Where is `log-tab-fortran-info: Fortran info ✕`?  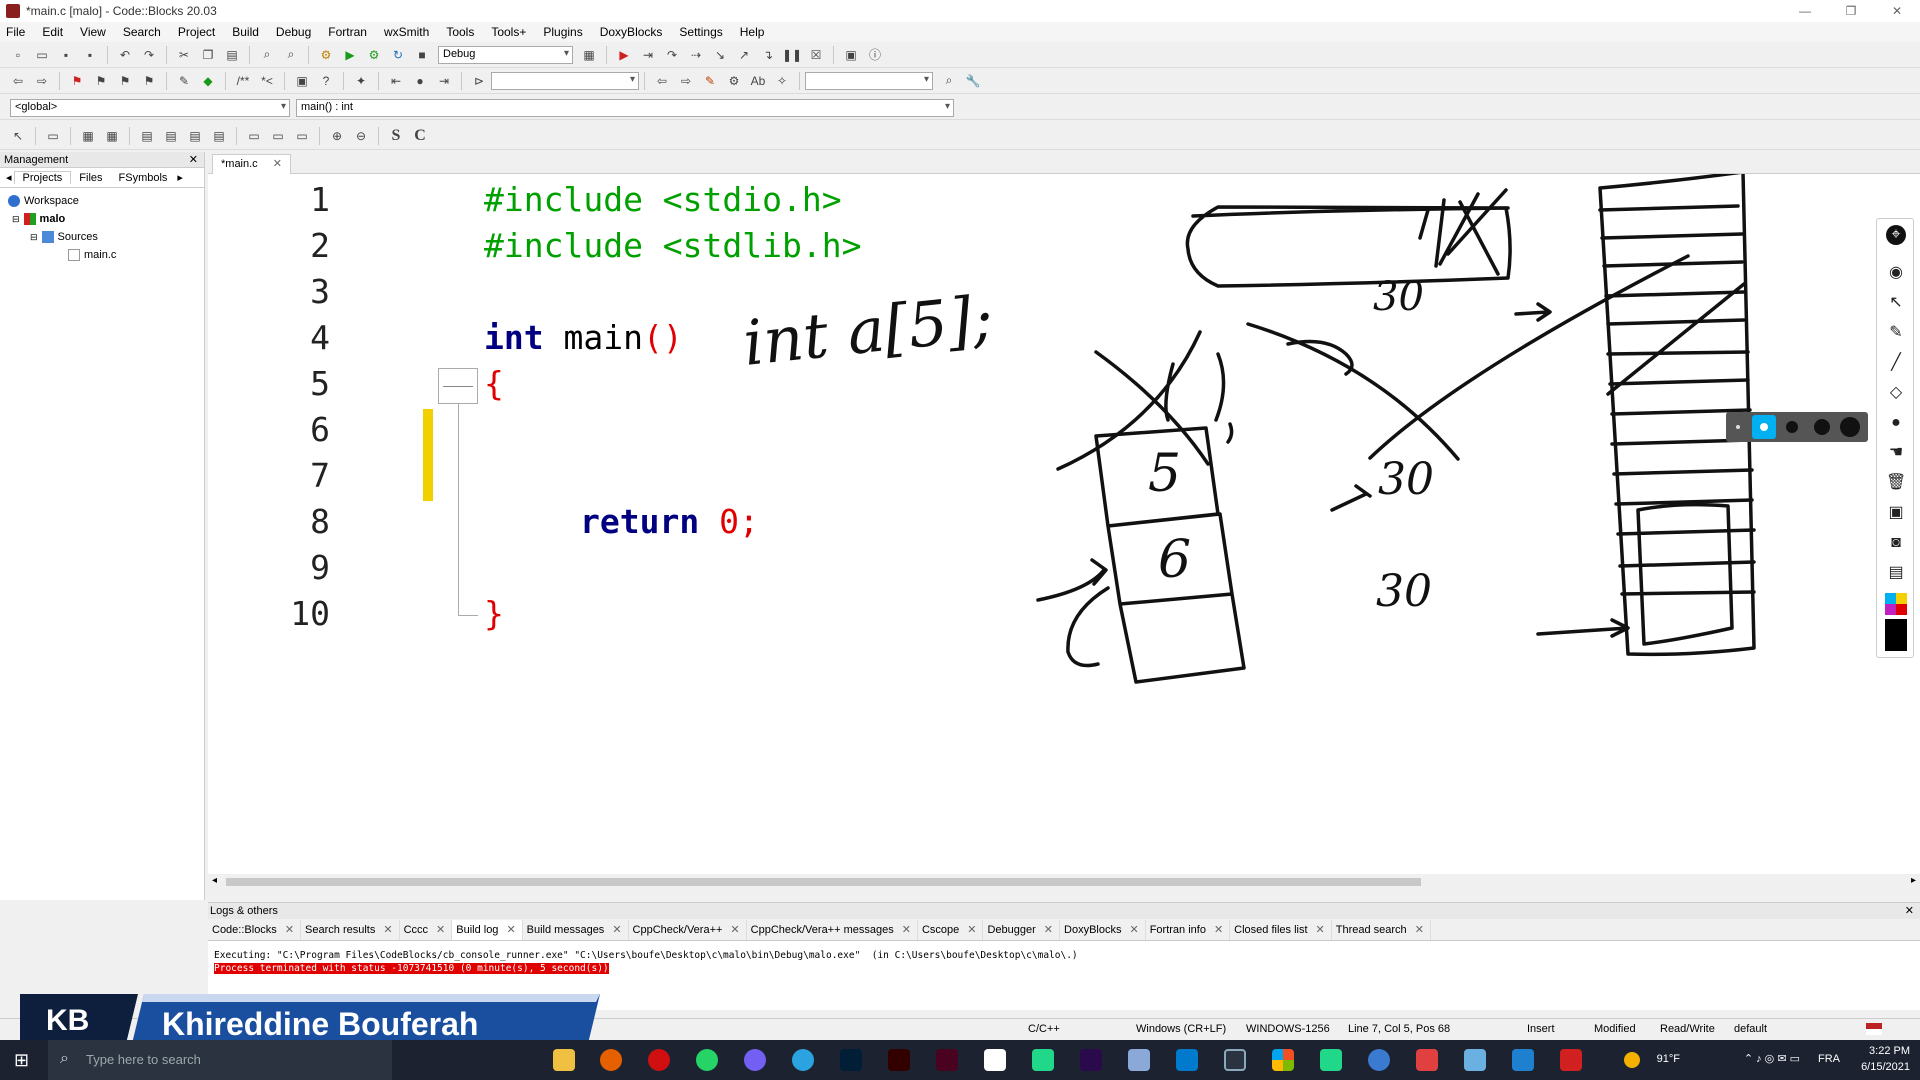
log-tab-fortran-info: Fortran info ✕ is located at coordinates (1188, 929).